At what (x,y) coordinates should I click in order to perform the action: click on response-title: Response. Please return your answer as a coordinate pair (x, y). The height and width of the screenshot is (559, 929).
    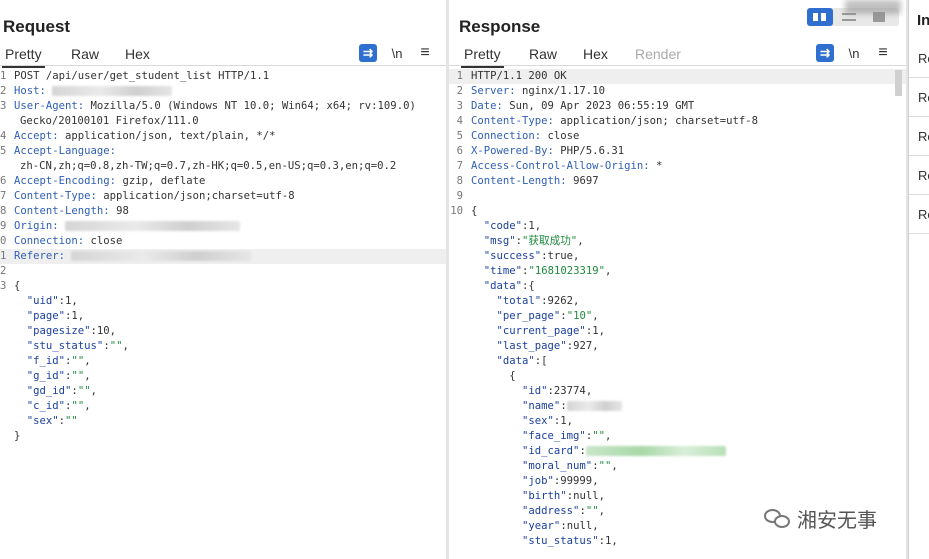
    Looking at the image, I should click on (500, 26).